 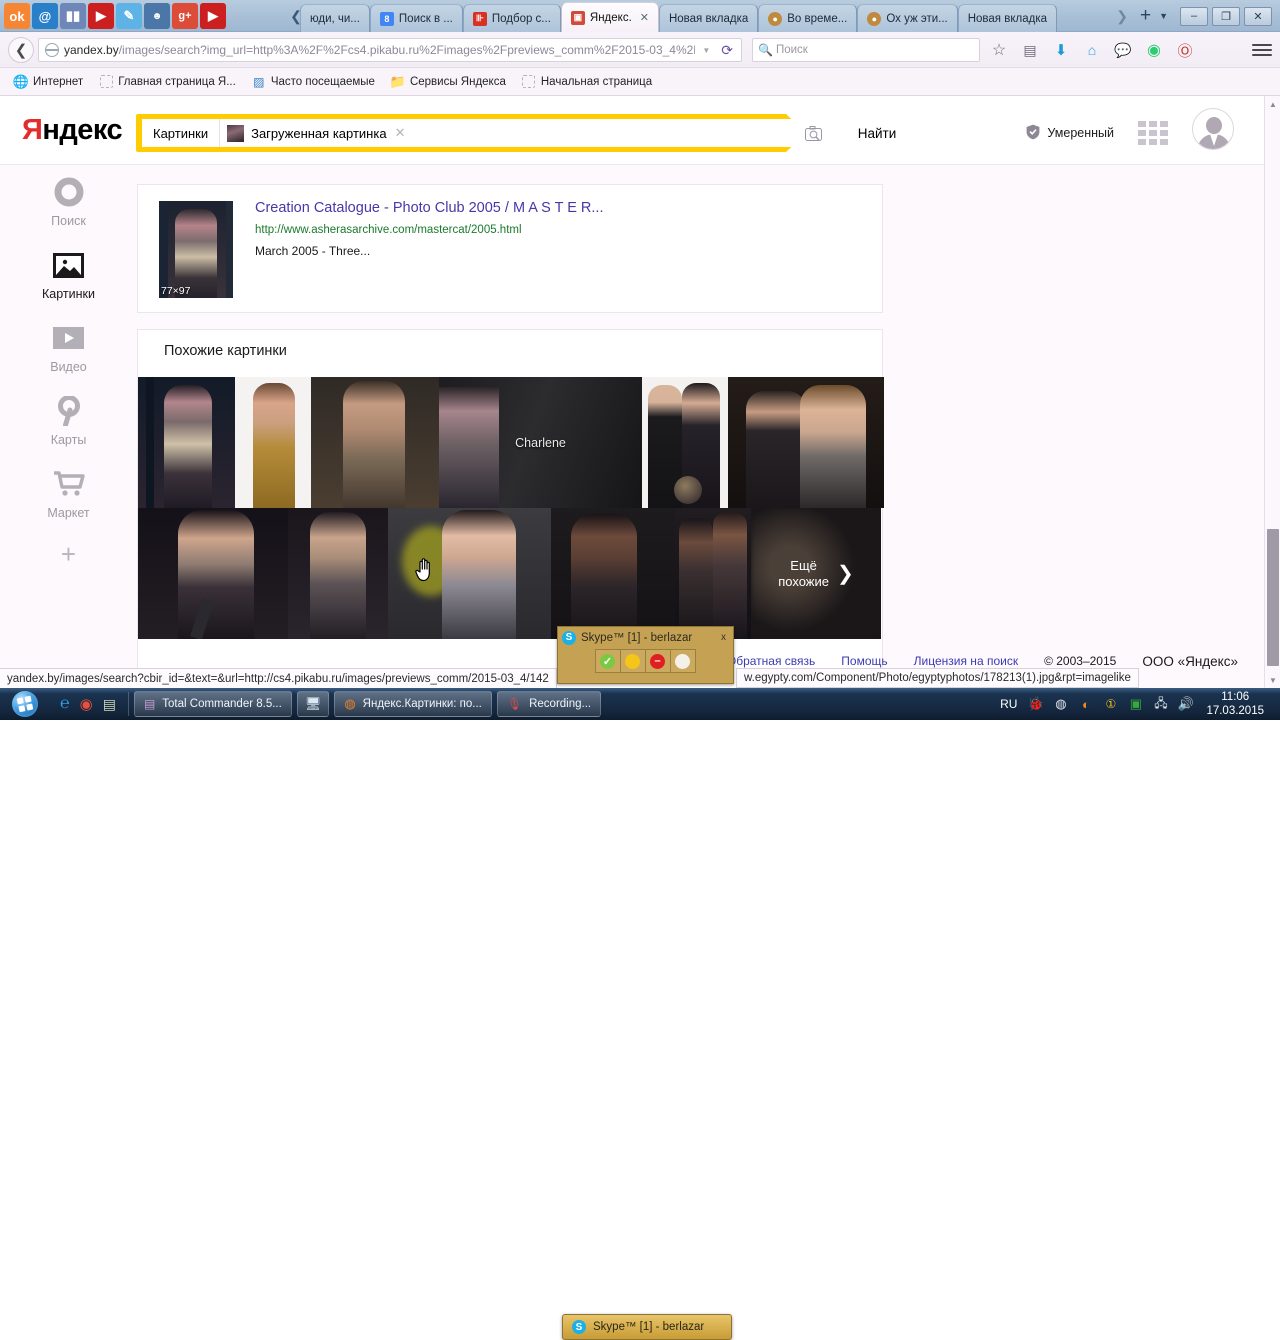 I want to click on browser-search-input: 🔍 Поиск, so click(x=866, y=50).